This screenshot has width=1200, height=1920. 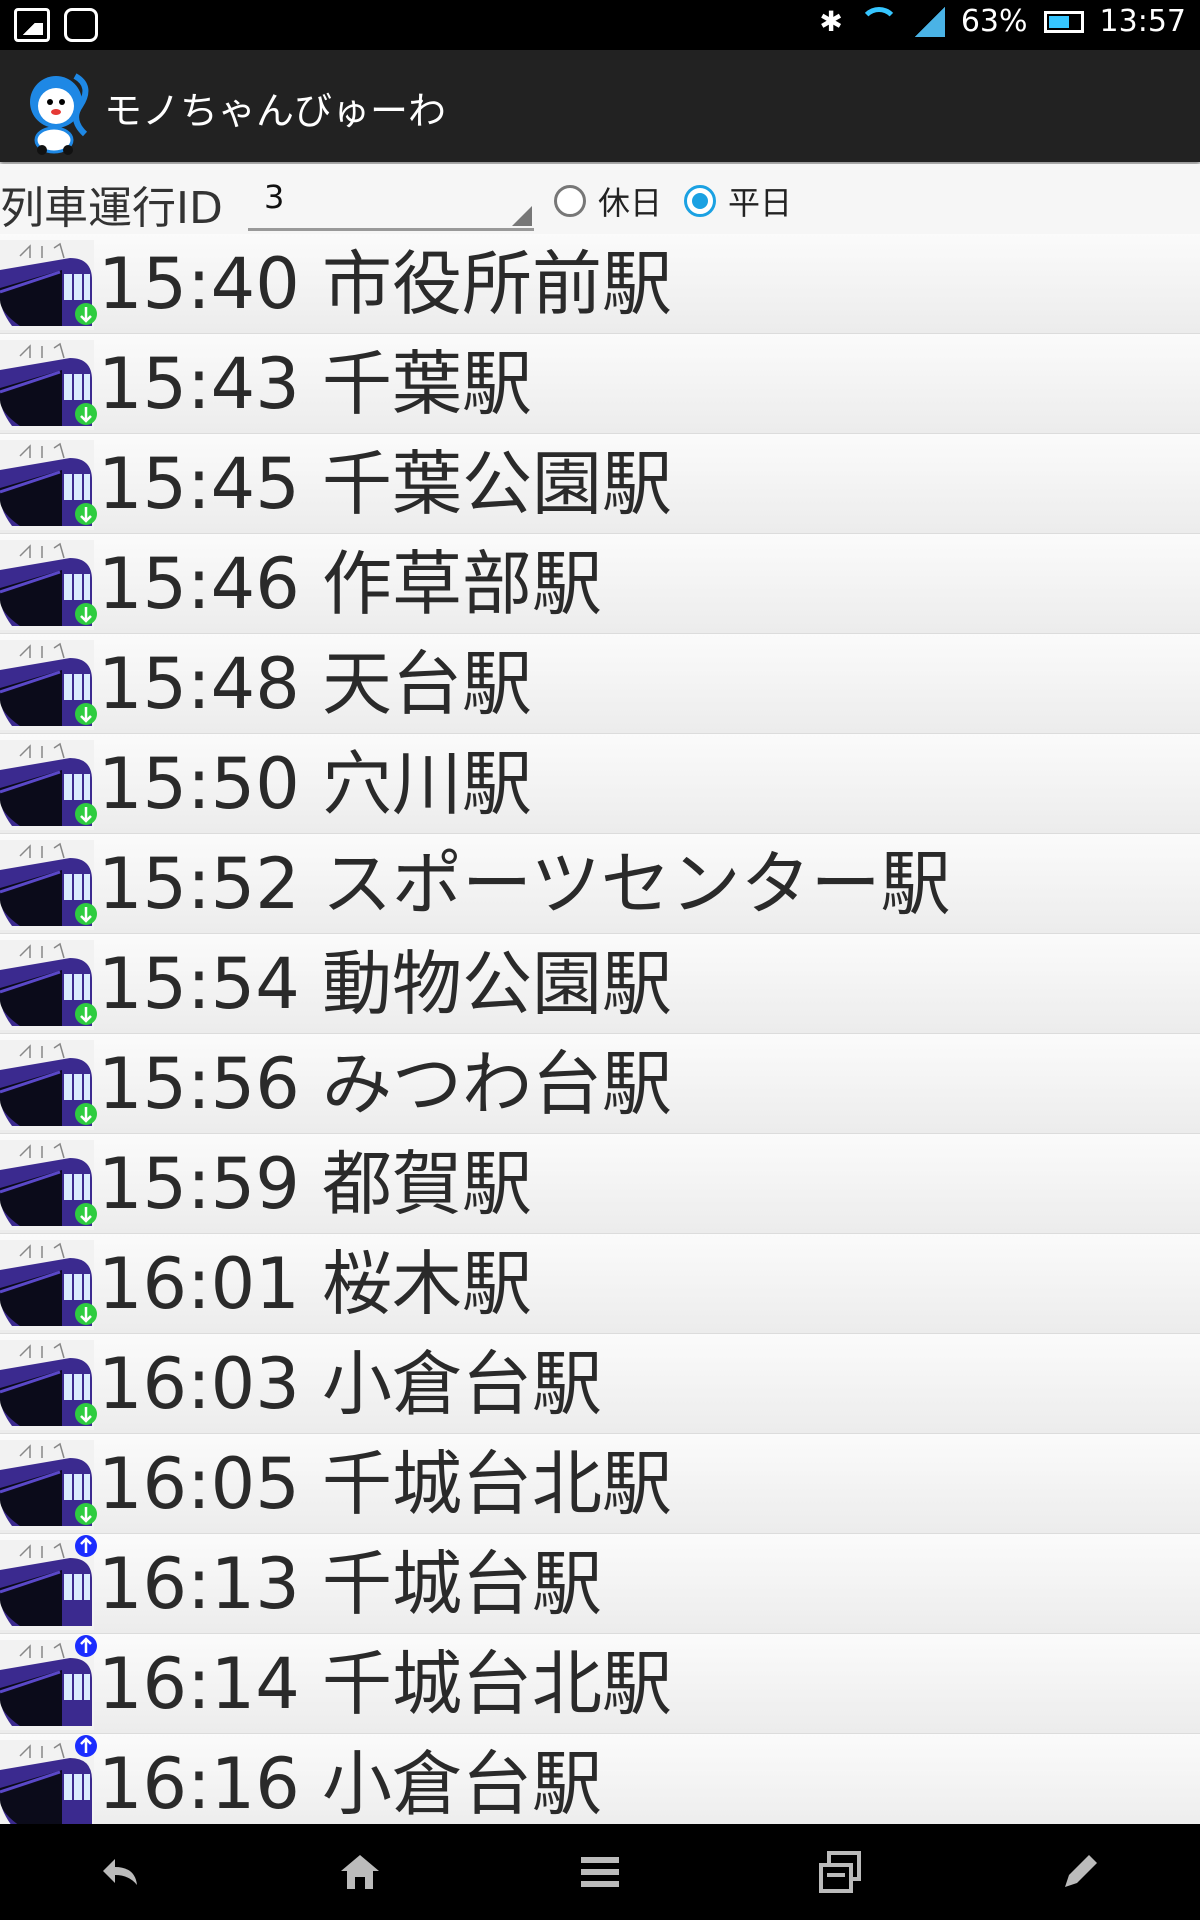 What do you see at coordinates (600, 106) in the screenshot?
I see `action-bar: モノちゃんびゅーわ` at bounding box center [600, 106].